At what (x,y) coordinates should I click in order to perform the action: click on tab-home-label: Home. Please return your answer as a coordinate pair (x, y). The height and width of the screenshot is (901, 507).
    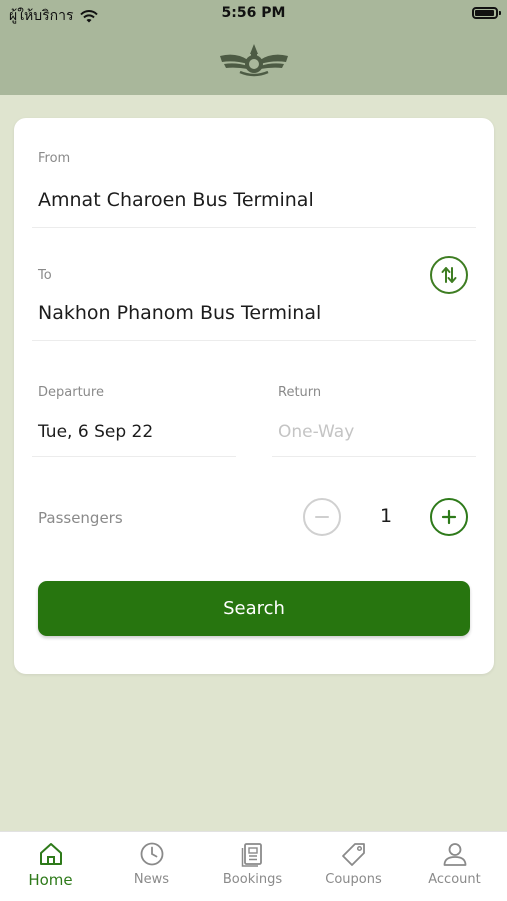
    Looking at the image, I should click on (50, 880).